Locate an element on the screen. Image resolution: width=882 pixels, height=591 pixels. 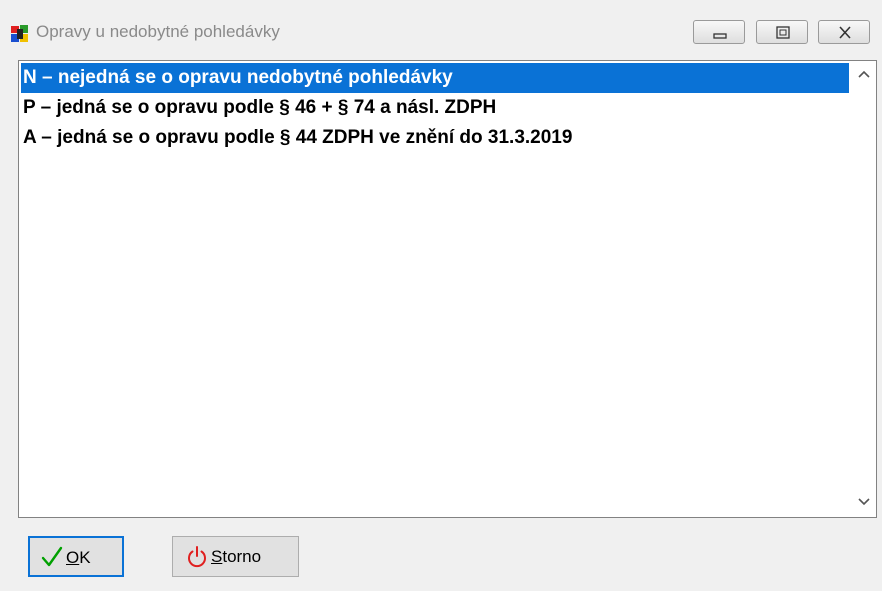
ok-label: OK is located at coordinates (78, 557).